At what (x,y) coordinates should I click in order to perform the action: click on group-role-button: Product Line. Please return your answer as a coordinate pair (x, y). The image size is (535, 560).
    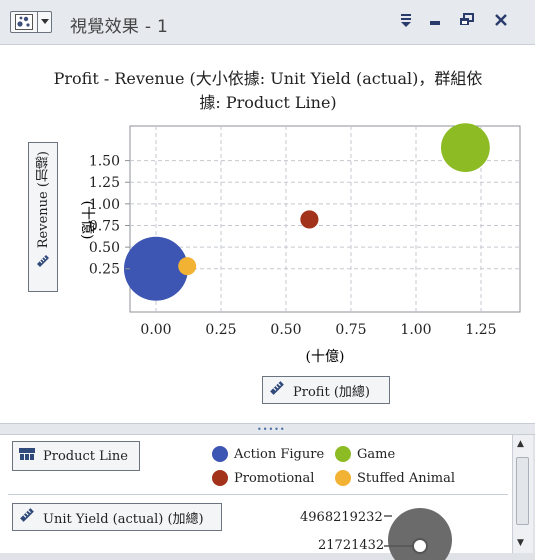
    Looking at the image, I should click on (76, 456).